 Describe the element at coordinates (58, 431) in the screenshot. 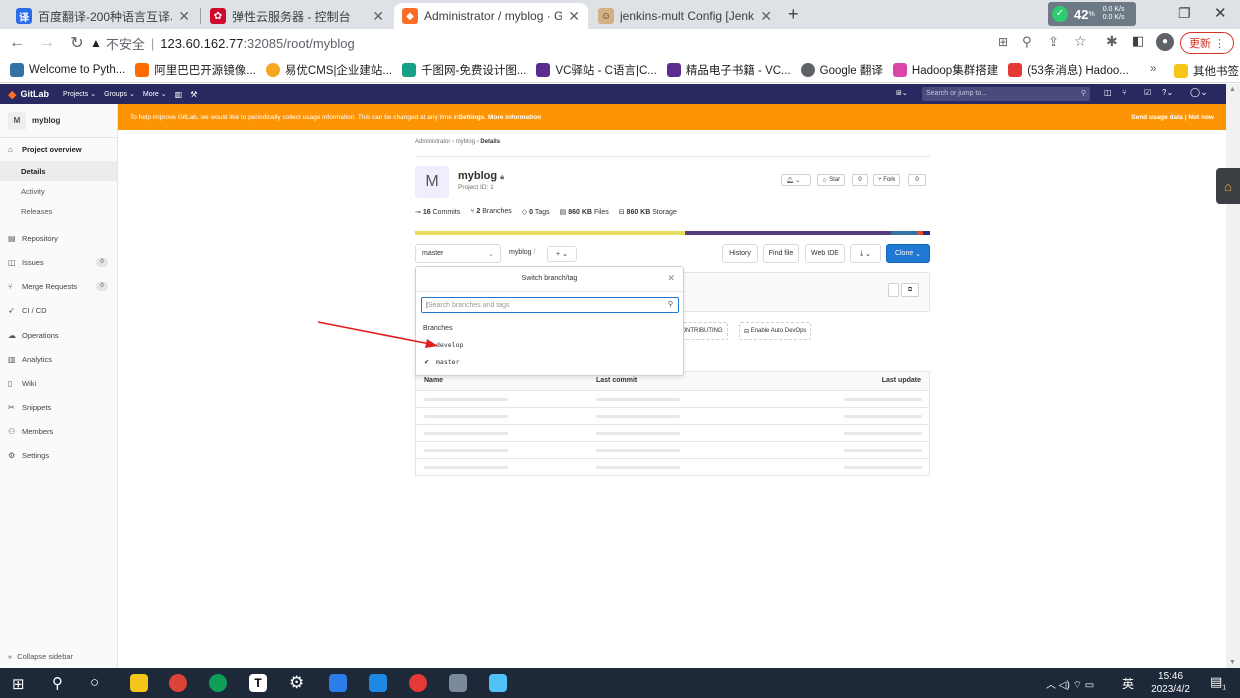

I see `sidebar-item-members: ⚇ Members` at that location.